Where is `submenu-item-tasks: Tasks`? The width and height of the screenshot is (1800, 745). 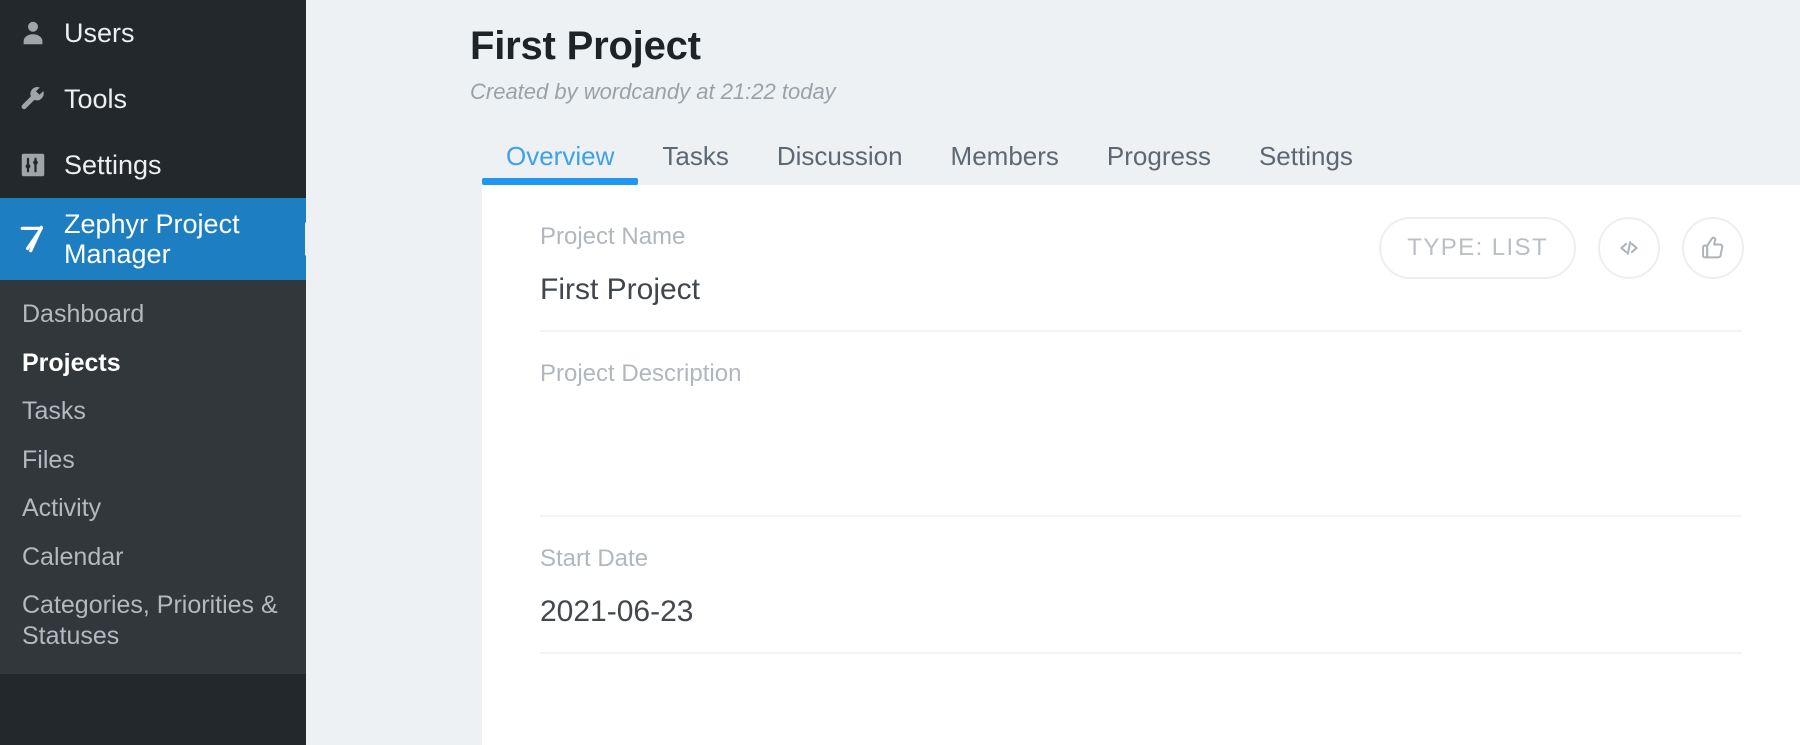 submenu-item-tasks: Tasks is located at coordinates (153, 411).